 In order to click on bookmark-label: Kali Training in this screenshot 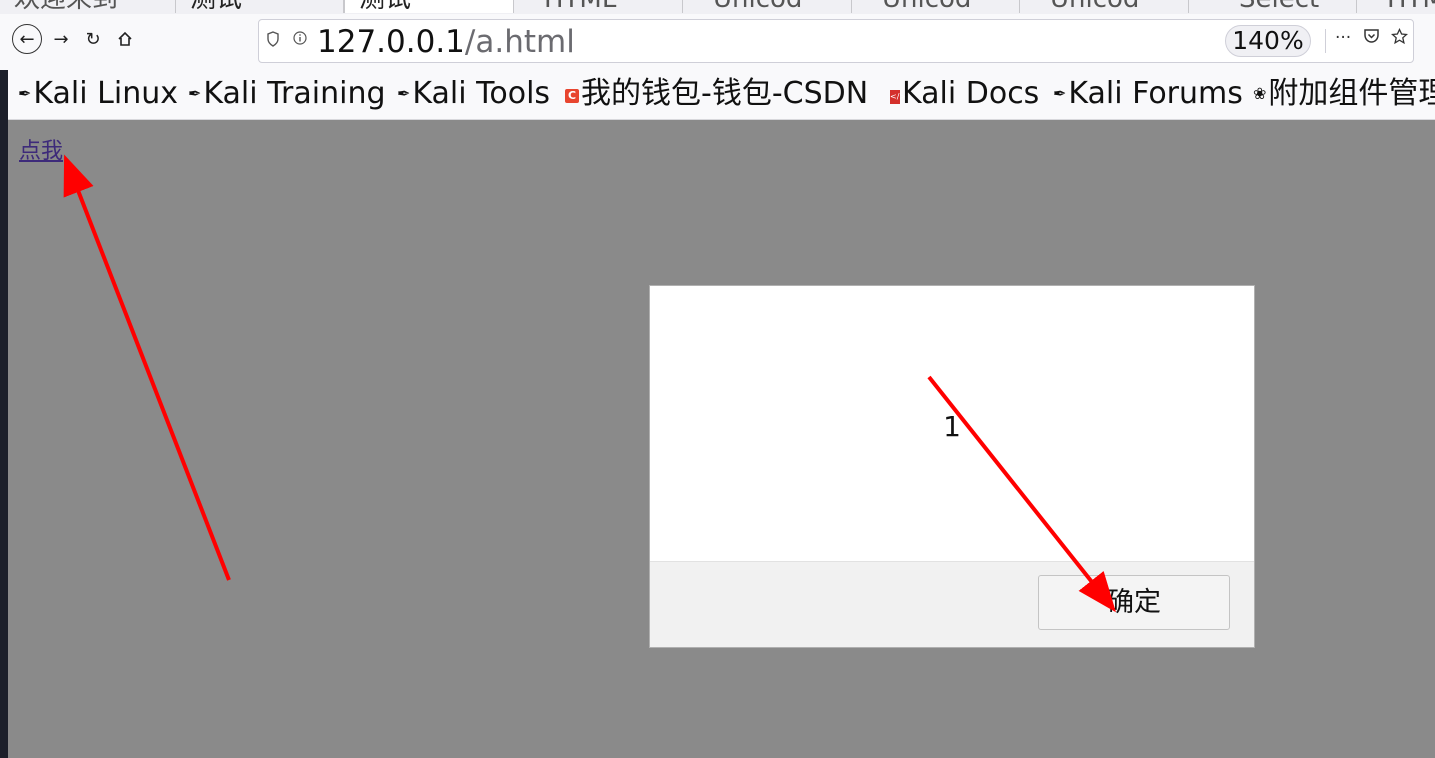, I will do `click(294, 93)`.